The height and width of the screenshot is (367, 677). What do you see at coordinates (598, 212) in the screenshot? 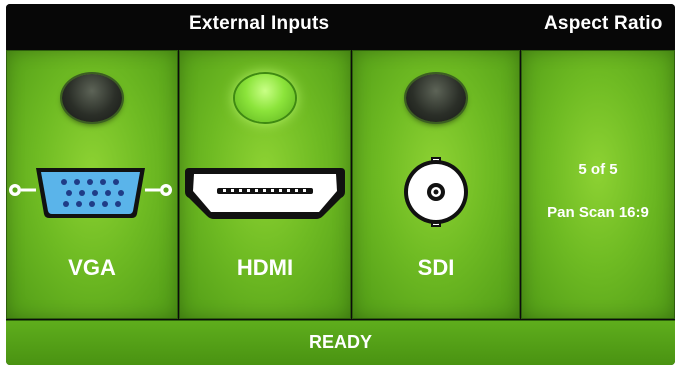
I see `aspect-ratio-mode: Pan Scan 16:9` at bounding box center [598, 212].